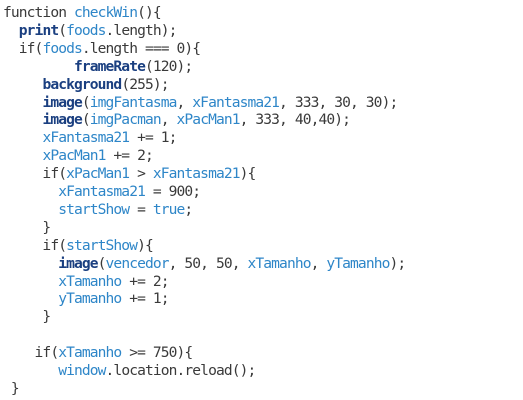 This screenshot has width=523, height=400. I want to click on code-token: .length);, so click(141, 30).